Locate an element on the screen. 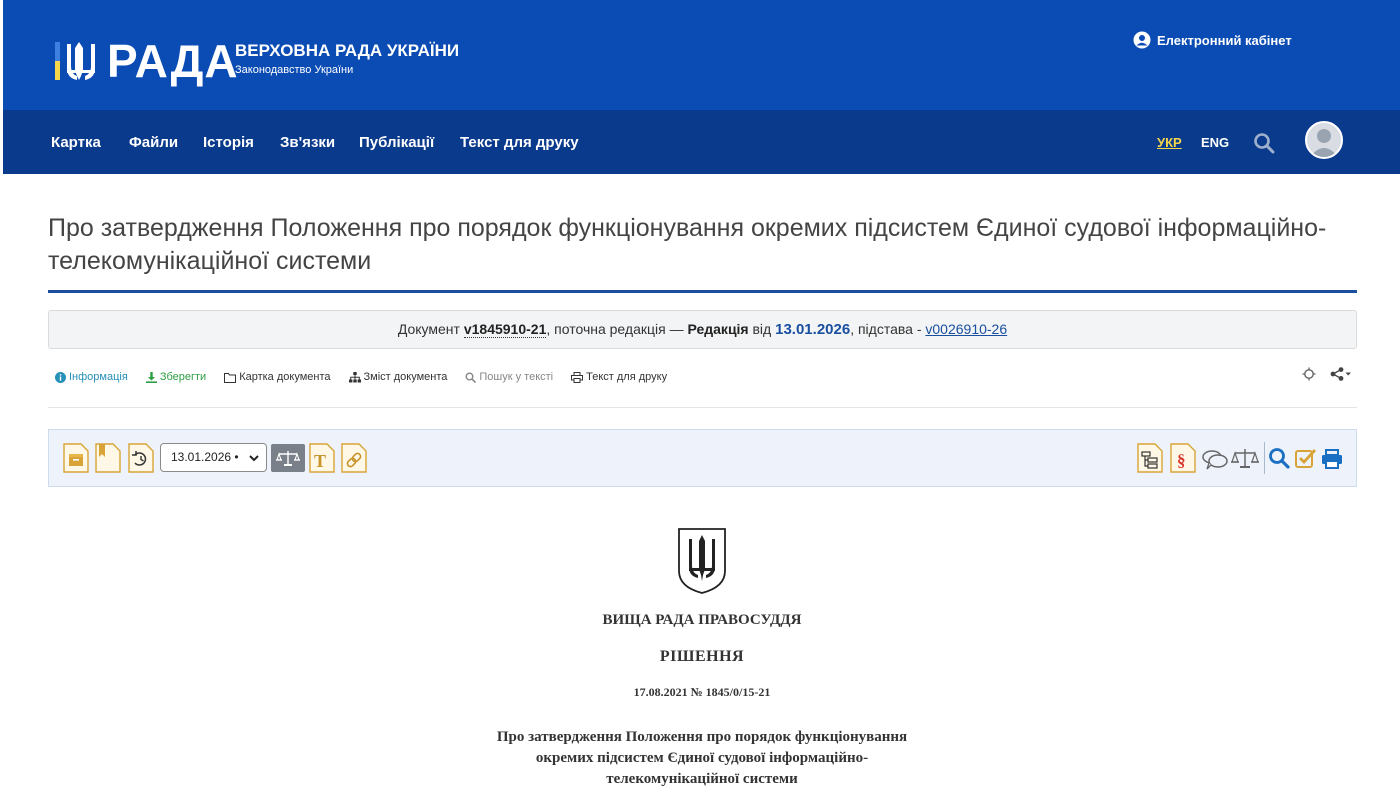  search-in-text-tool: Пошук у тексті is located at coordinates (509, 377).